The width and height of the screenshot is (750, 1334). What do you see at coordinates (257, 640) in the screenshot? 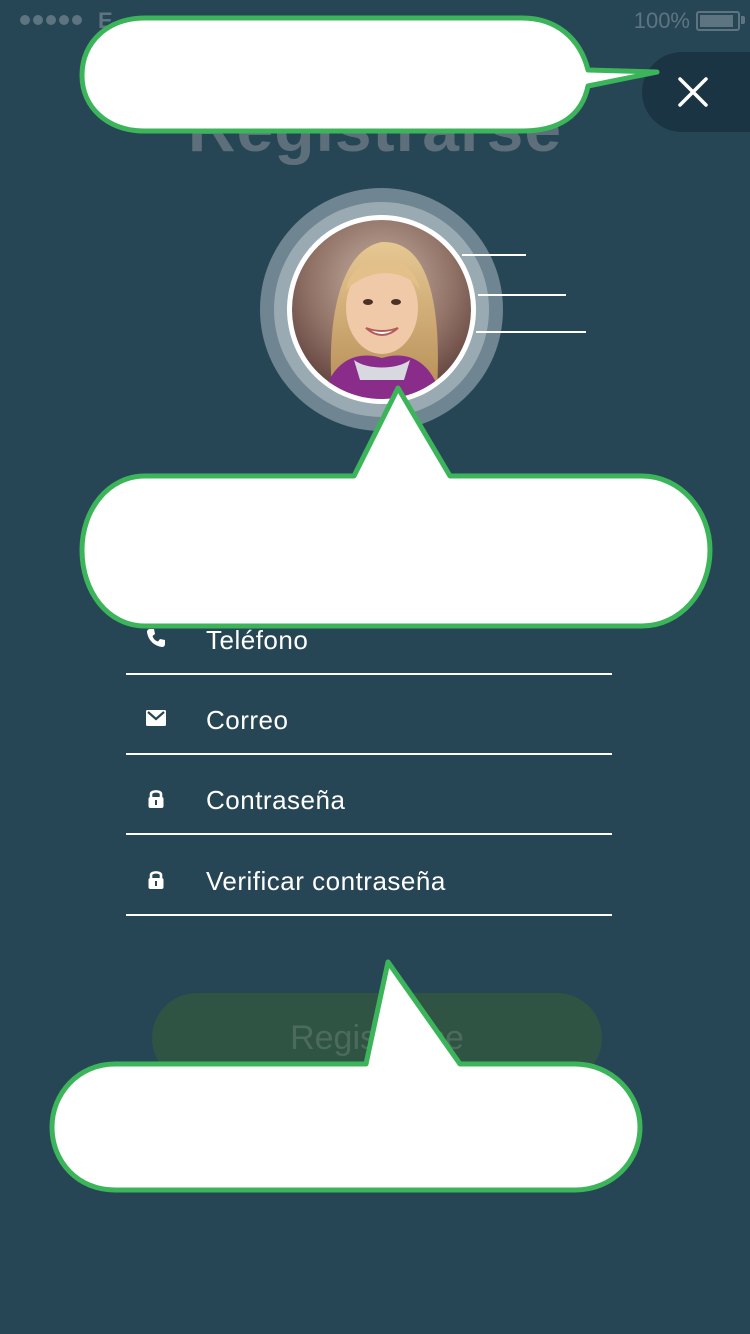
I see `phone-label: Teléfono` at bounding box center [257, 640].